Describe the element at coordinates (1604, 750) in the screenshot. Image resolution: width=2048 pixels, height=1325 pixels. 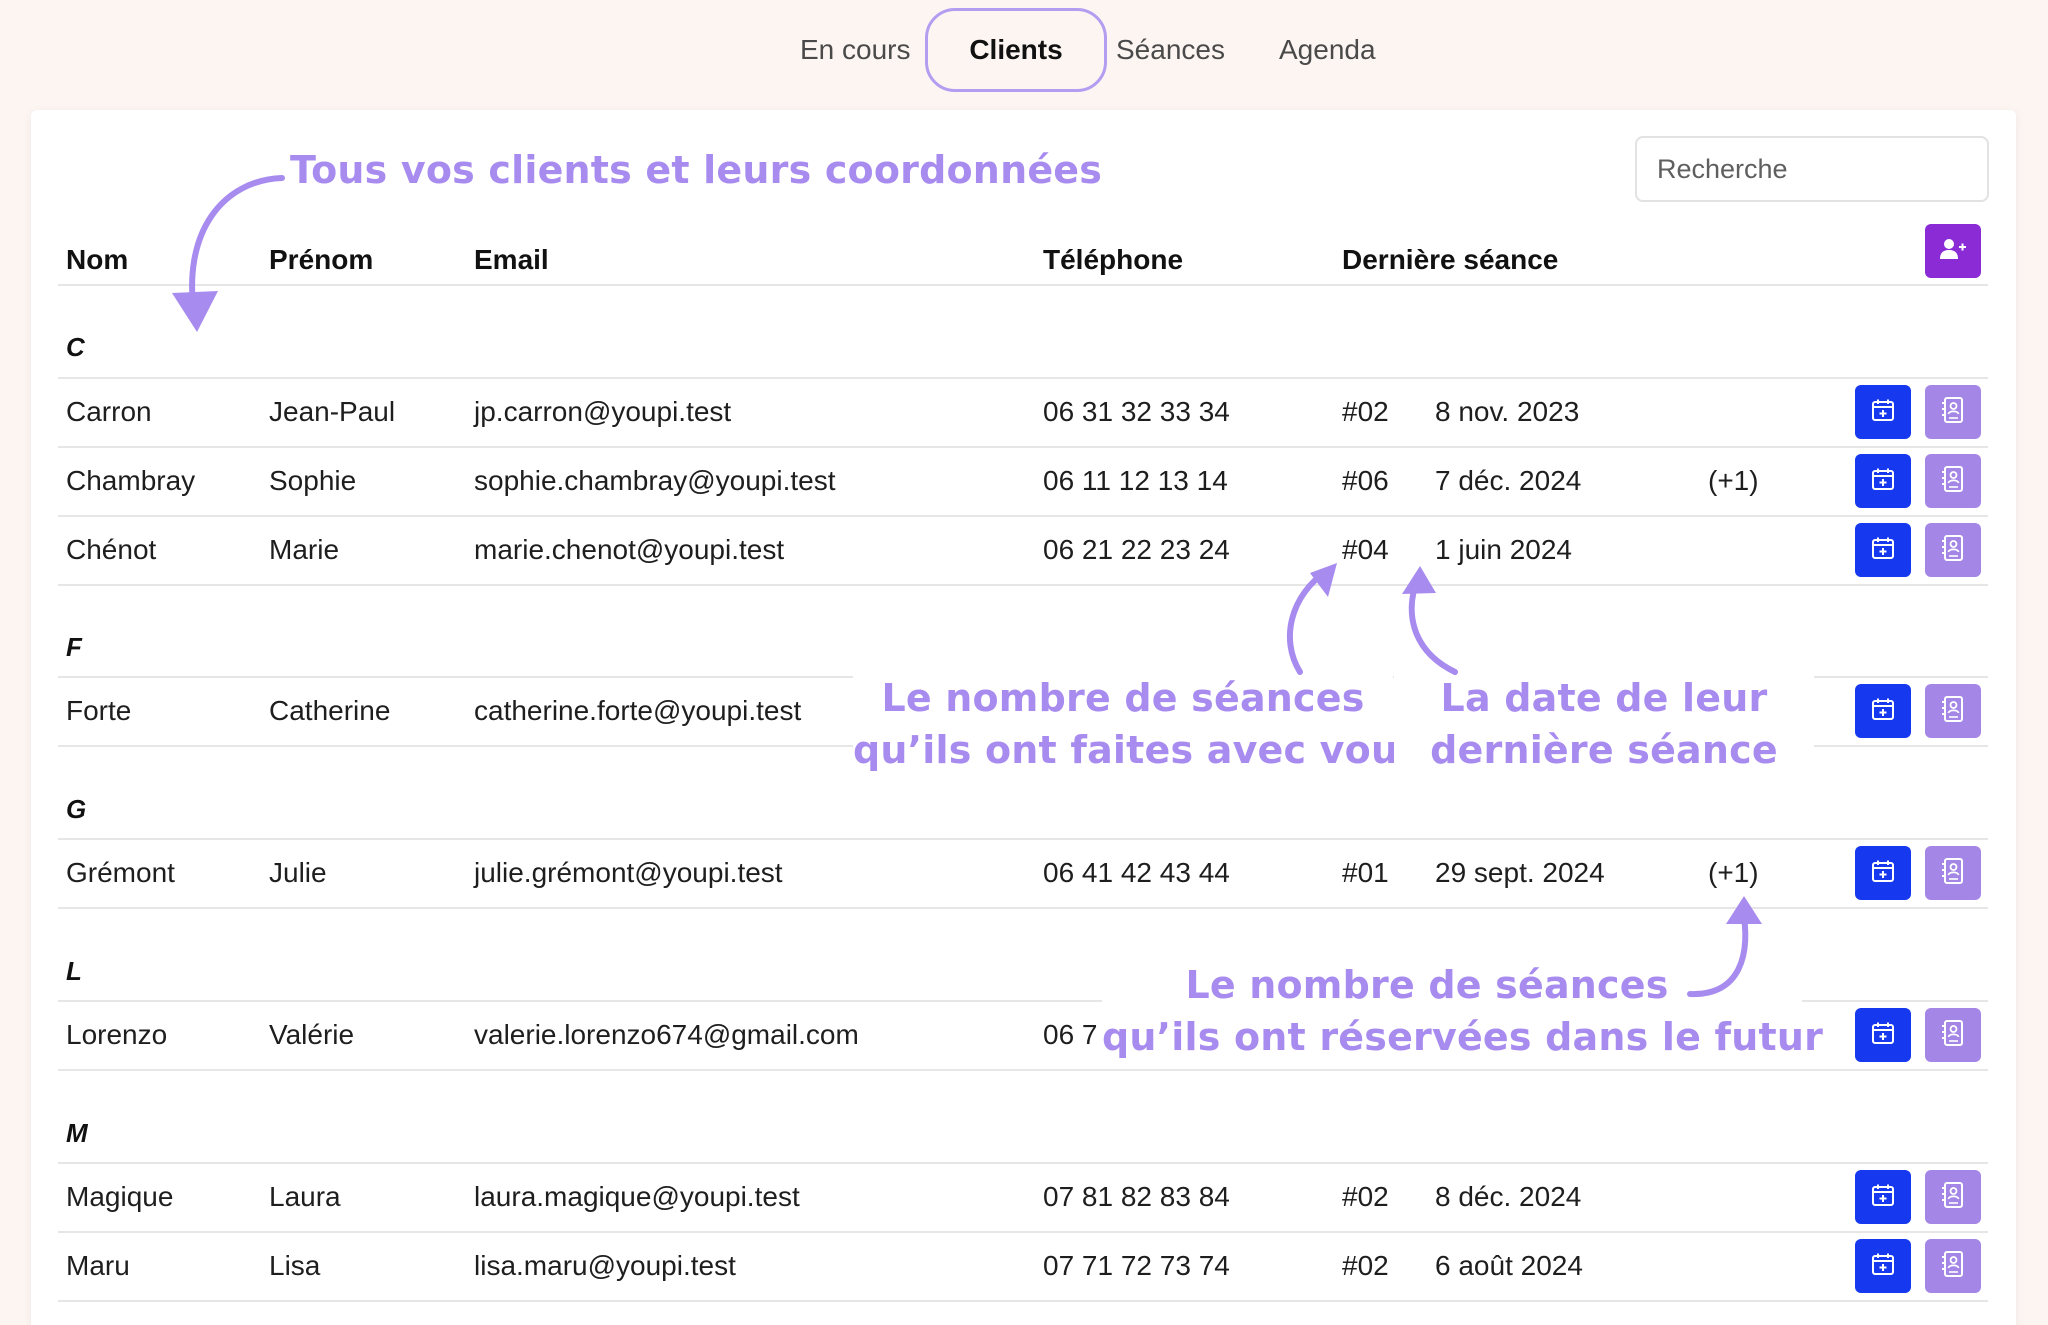
I see `annotation-date-line2: dernière séance` at that location.